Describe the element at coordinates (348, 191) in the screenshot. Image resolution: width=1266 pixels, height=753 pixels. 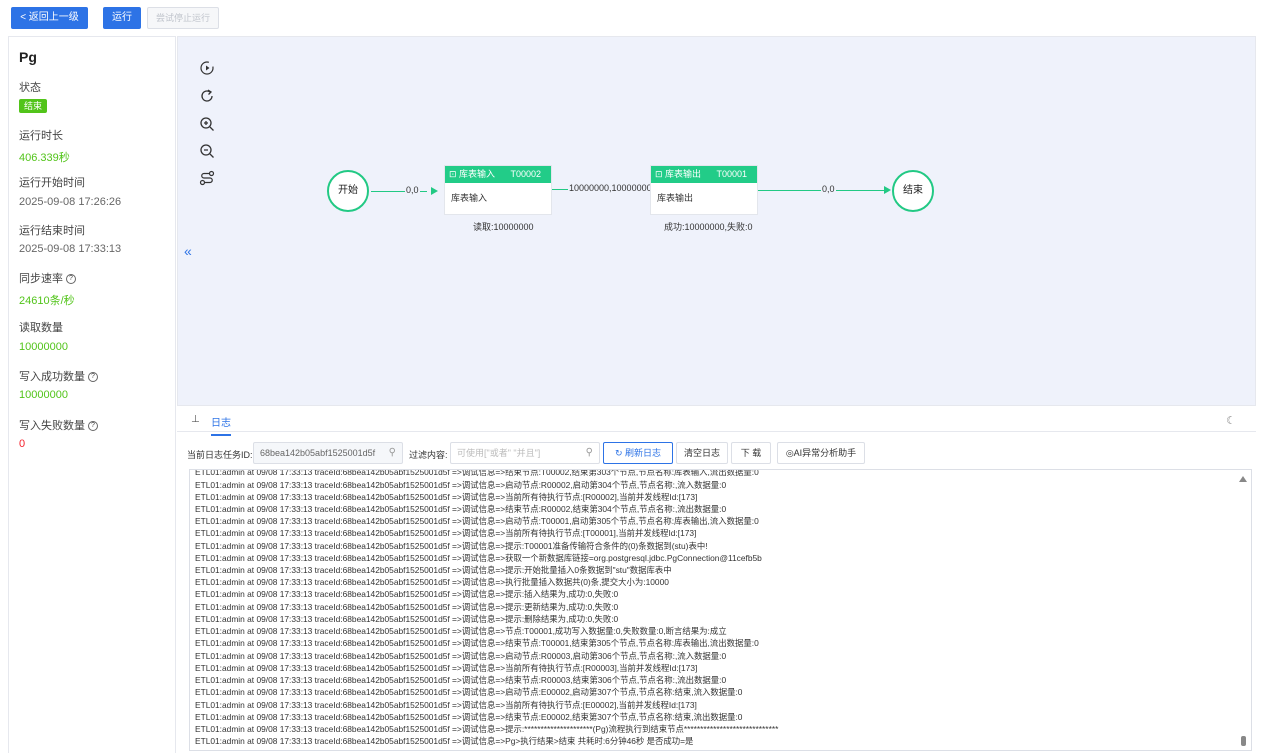
I see `start-node: 开始` at that location.